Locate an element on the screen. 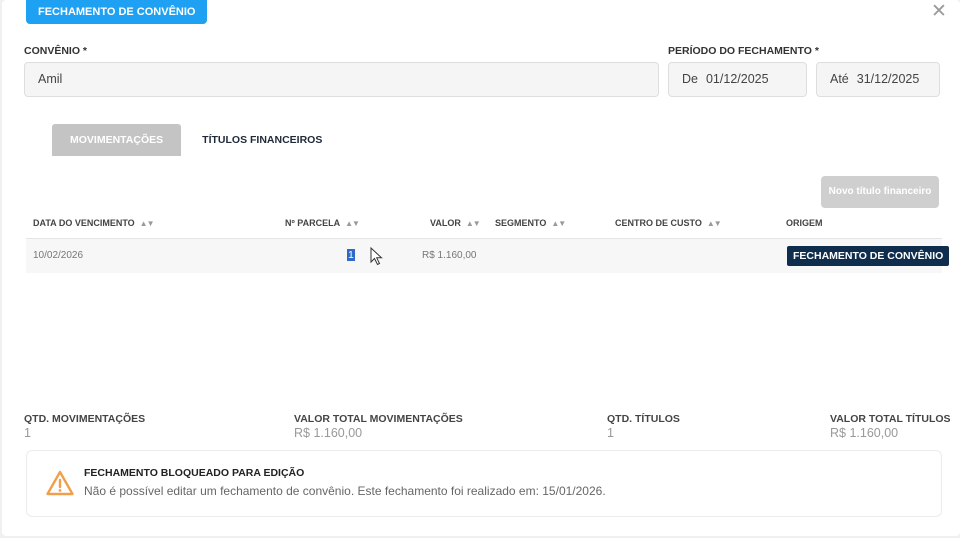 The width and height of the screenshot is (960, 538). date-from-field: De 01/12/2025 is located at coordinates (737, 79).